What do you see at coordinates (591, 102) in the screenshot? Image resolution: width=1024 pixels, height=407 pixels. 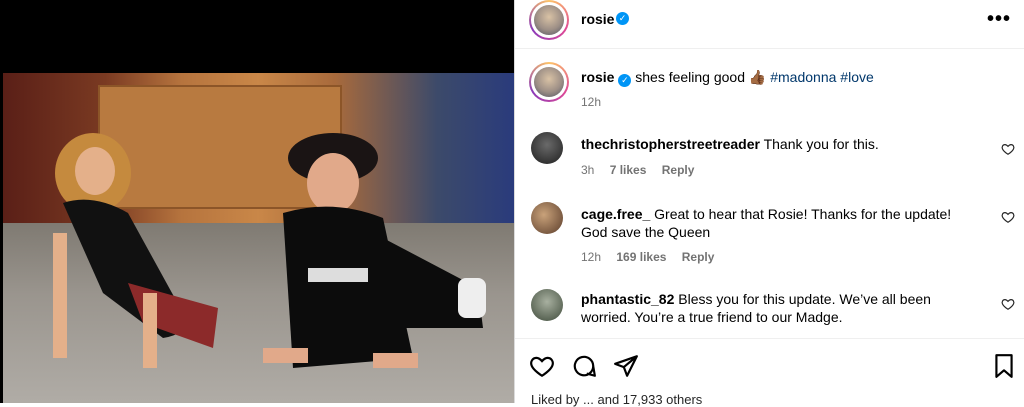 I see `post-time: 12h` at bounding box center [591, 102].